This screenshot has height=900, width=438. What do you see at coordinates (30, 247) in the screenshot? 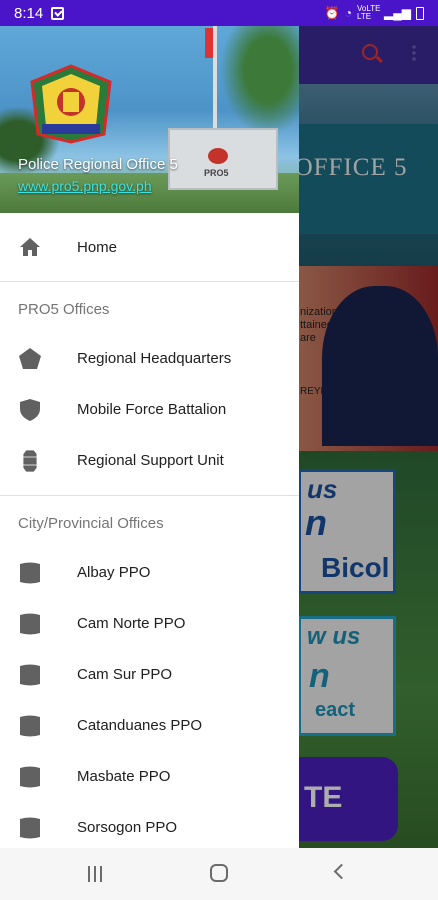
I see `home-icon` at bounding box center [30, 247].